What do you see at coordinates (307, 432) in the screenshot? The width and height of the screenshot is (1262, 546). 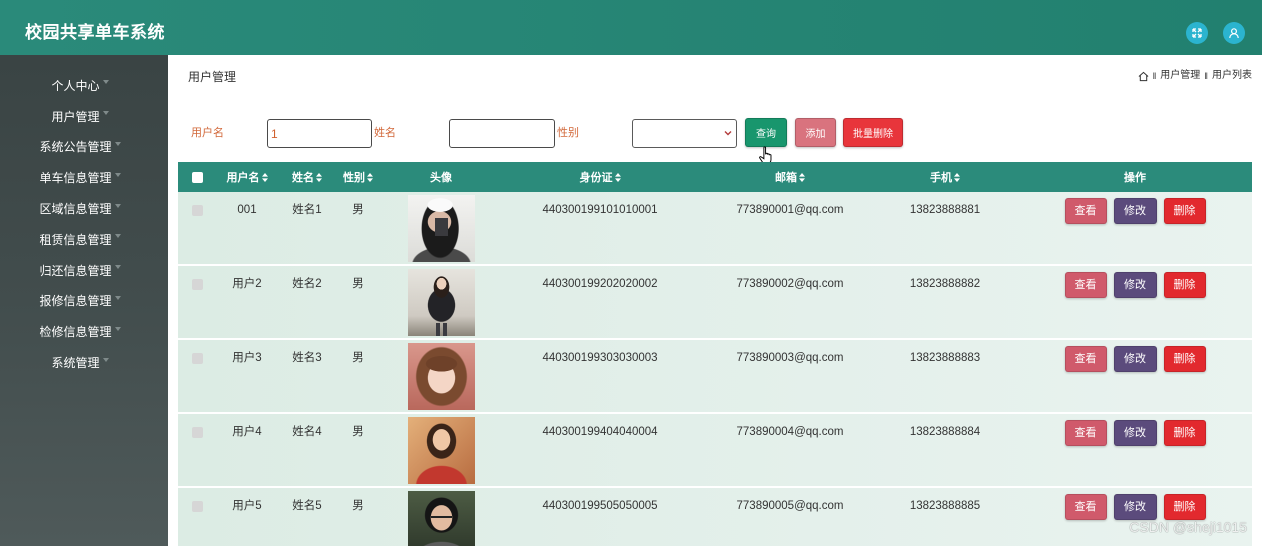 I see `name-cell: 姓名4` at bounding box center [307, 432].